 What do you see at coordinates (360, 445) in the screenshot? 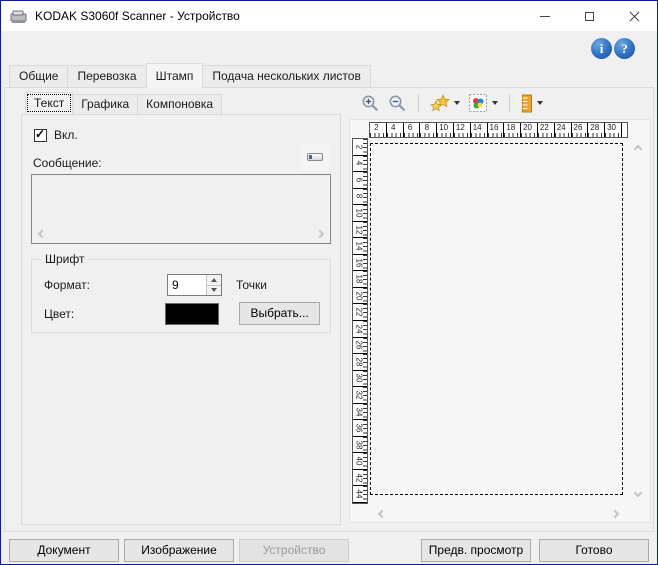
I see `ruler-cell: 38` at bounding box center [360, 445].